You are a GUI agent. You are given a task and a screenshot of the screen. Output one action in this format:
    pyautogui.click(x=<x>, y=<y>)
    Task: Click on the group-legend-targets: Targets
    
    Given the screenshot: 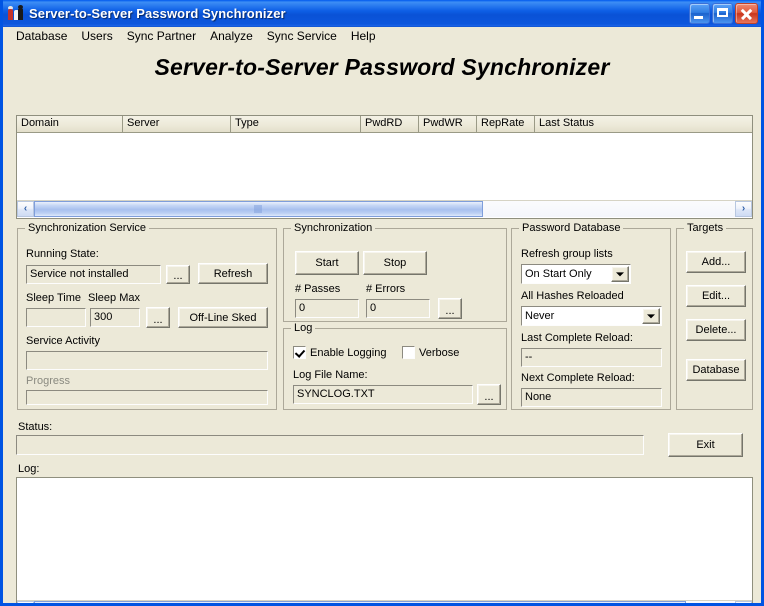 What is the action you would take?
    pyautogui.click(x=705, y=228)
    